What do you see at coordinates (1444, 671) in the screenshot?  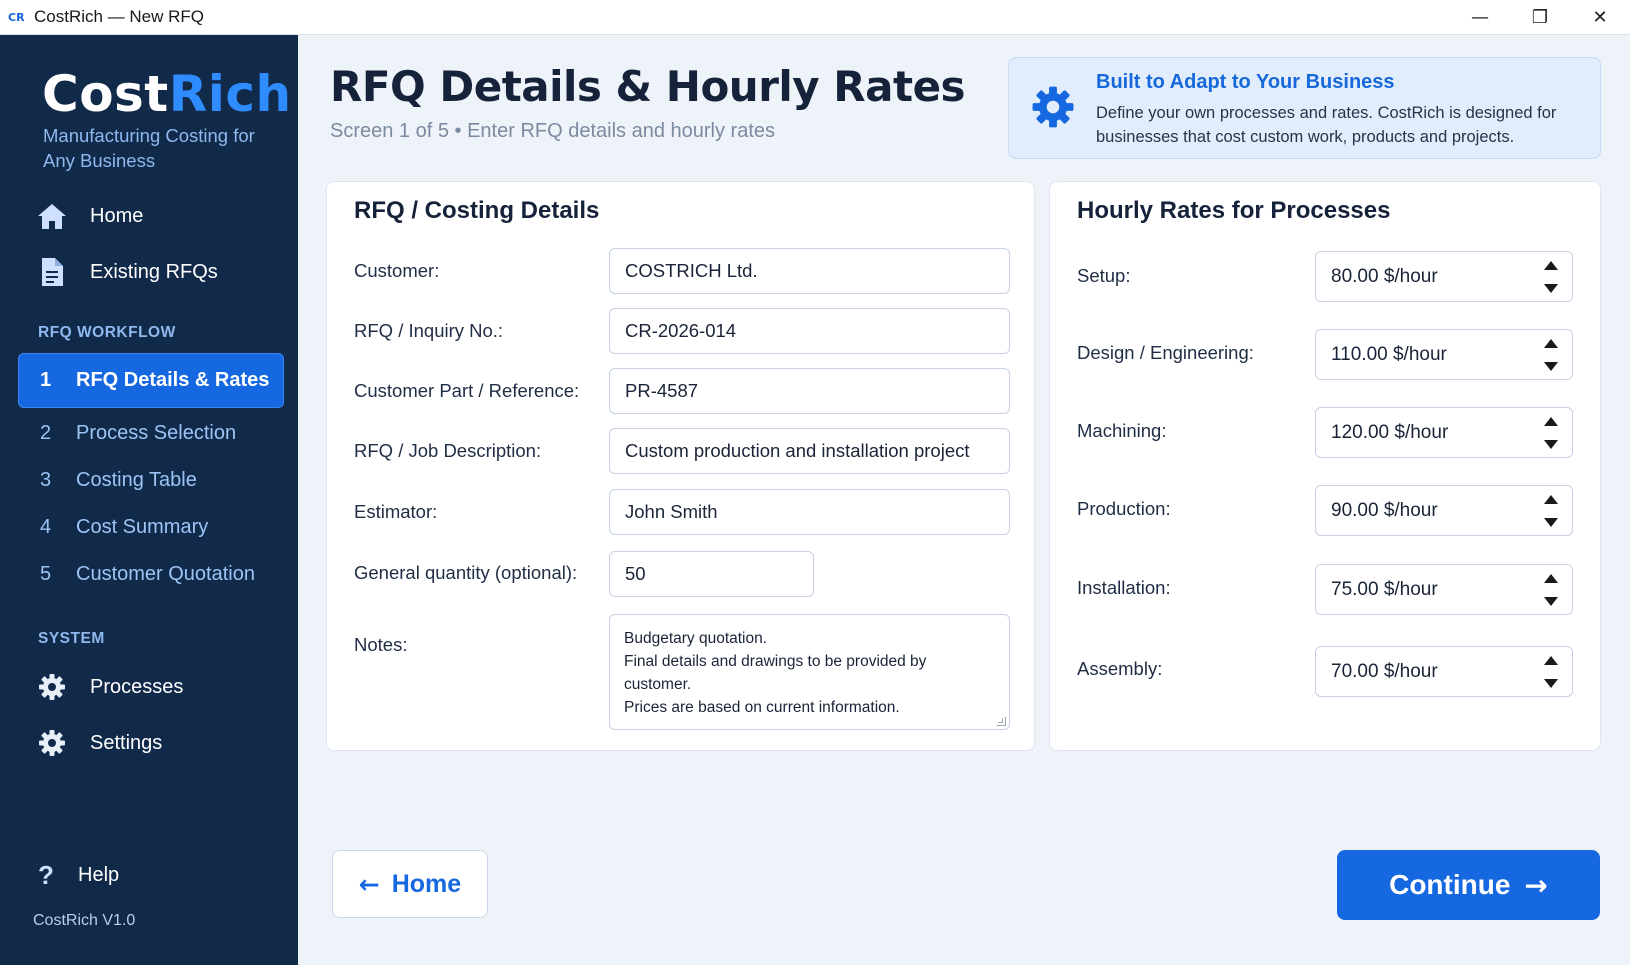 I see `rate-stepper-assembly: 70.00 $/hour` at bounding box center [1444, 671].